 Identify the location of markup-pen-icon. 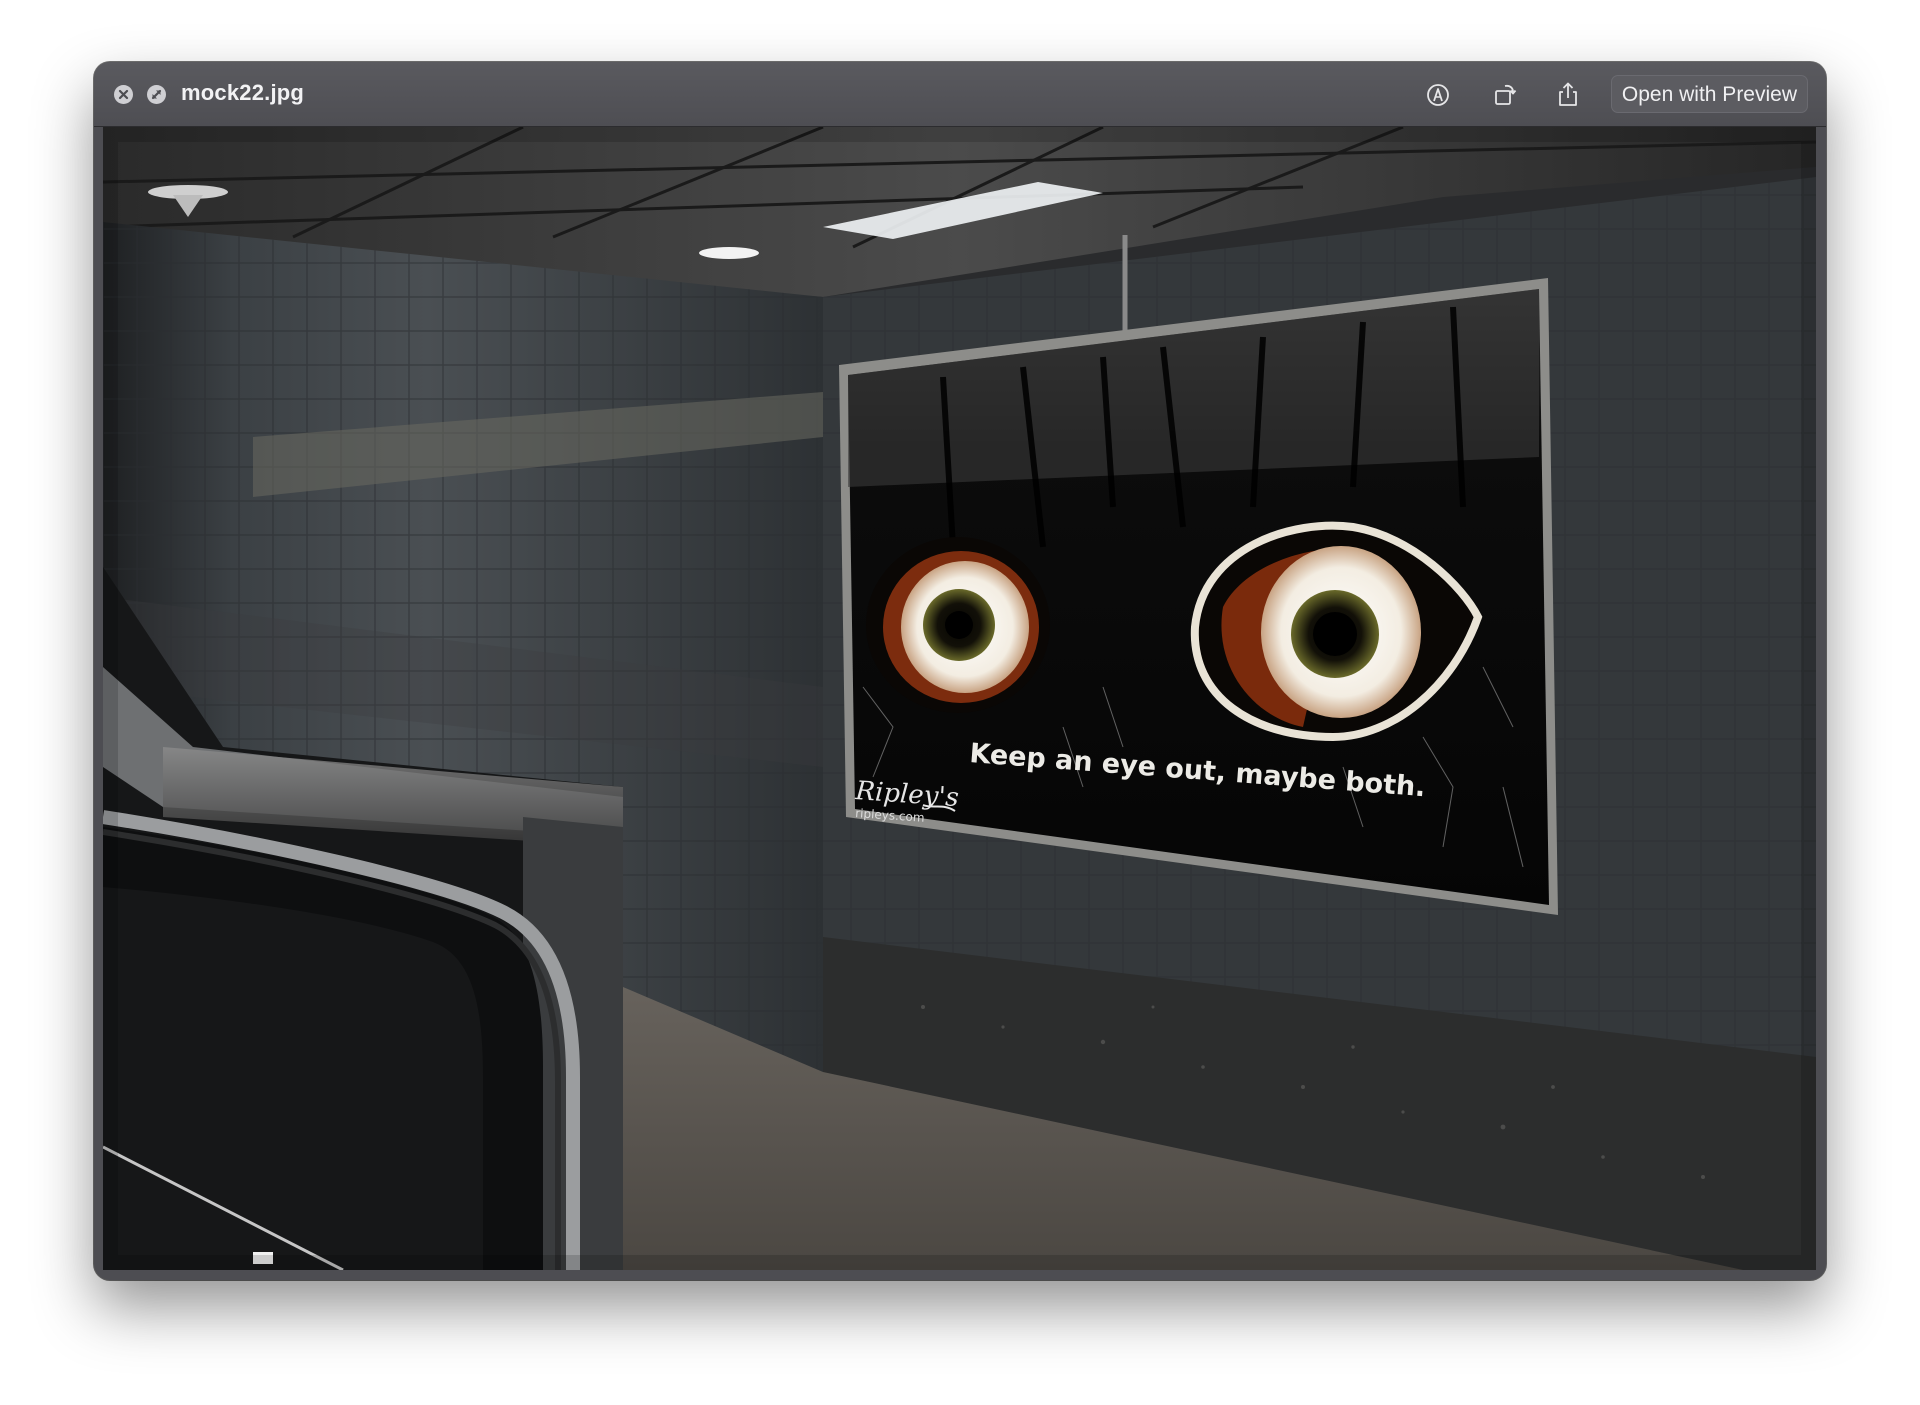
(1438, 95).